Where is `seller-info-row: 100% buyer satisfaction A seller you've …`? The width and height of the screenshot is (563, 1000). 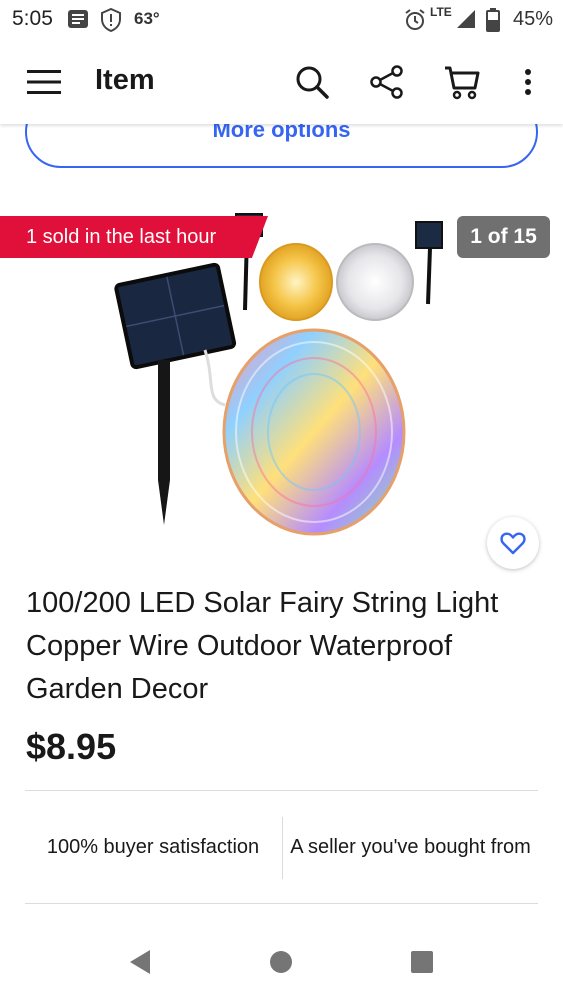 seller-info-row: 100% buyer satisfaction A seller you've … is located at coordinates (281, 847).